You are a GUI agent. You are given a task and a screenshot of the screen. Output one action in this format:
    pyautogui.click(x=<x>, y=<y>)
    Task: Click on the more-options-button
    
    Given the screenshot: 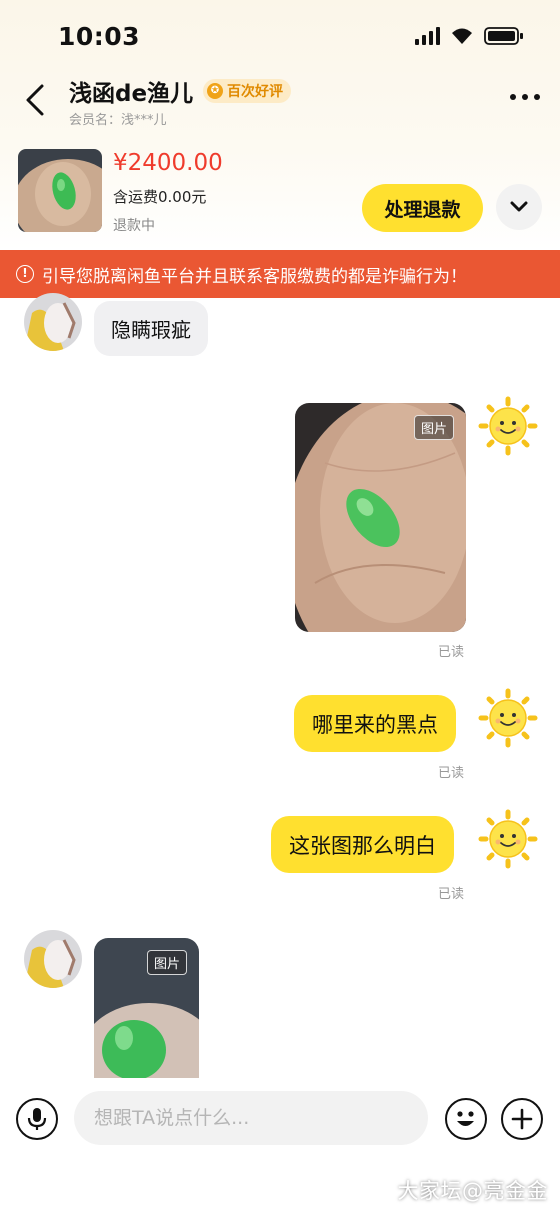 What is the action you would take?
    pyautogui.click(x=525, y=97)
    